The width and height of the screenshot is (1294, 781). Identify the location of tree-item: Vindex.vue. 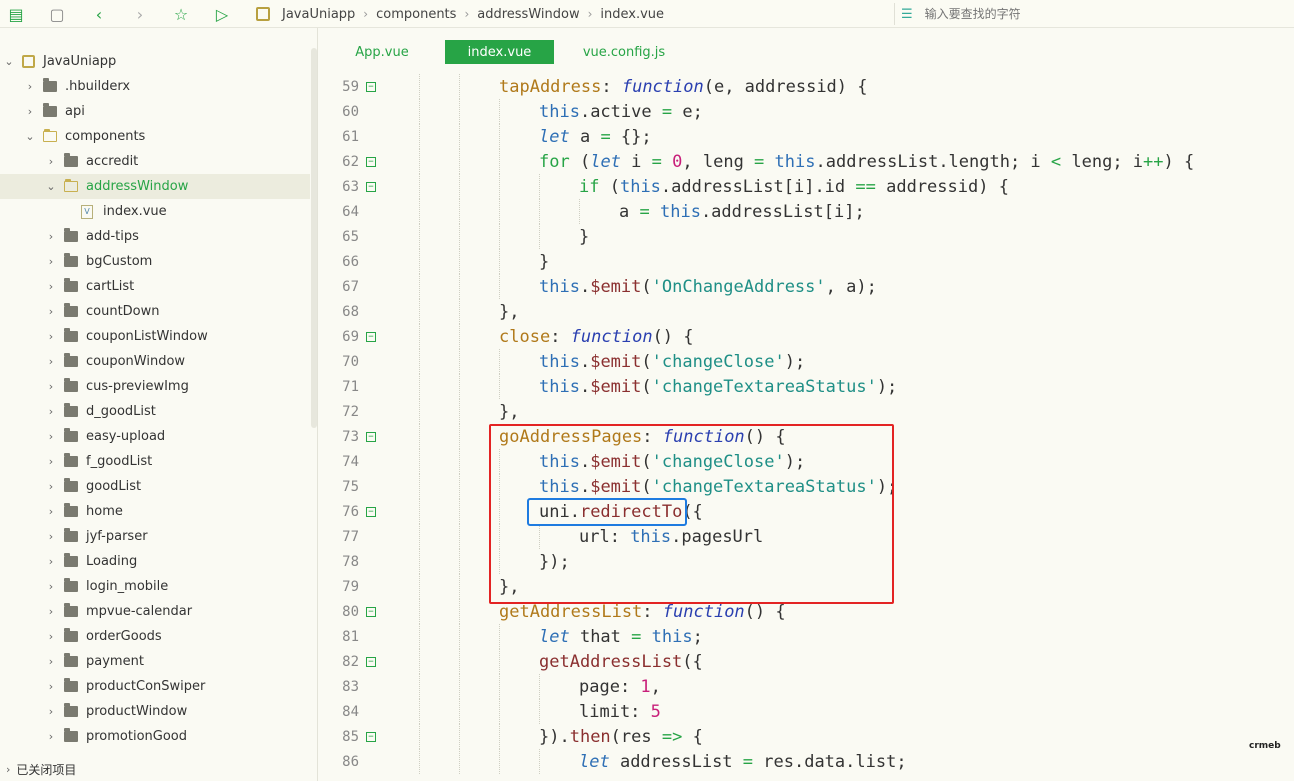
(159, 211).